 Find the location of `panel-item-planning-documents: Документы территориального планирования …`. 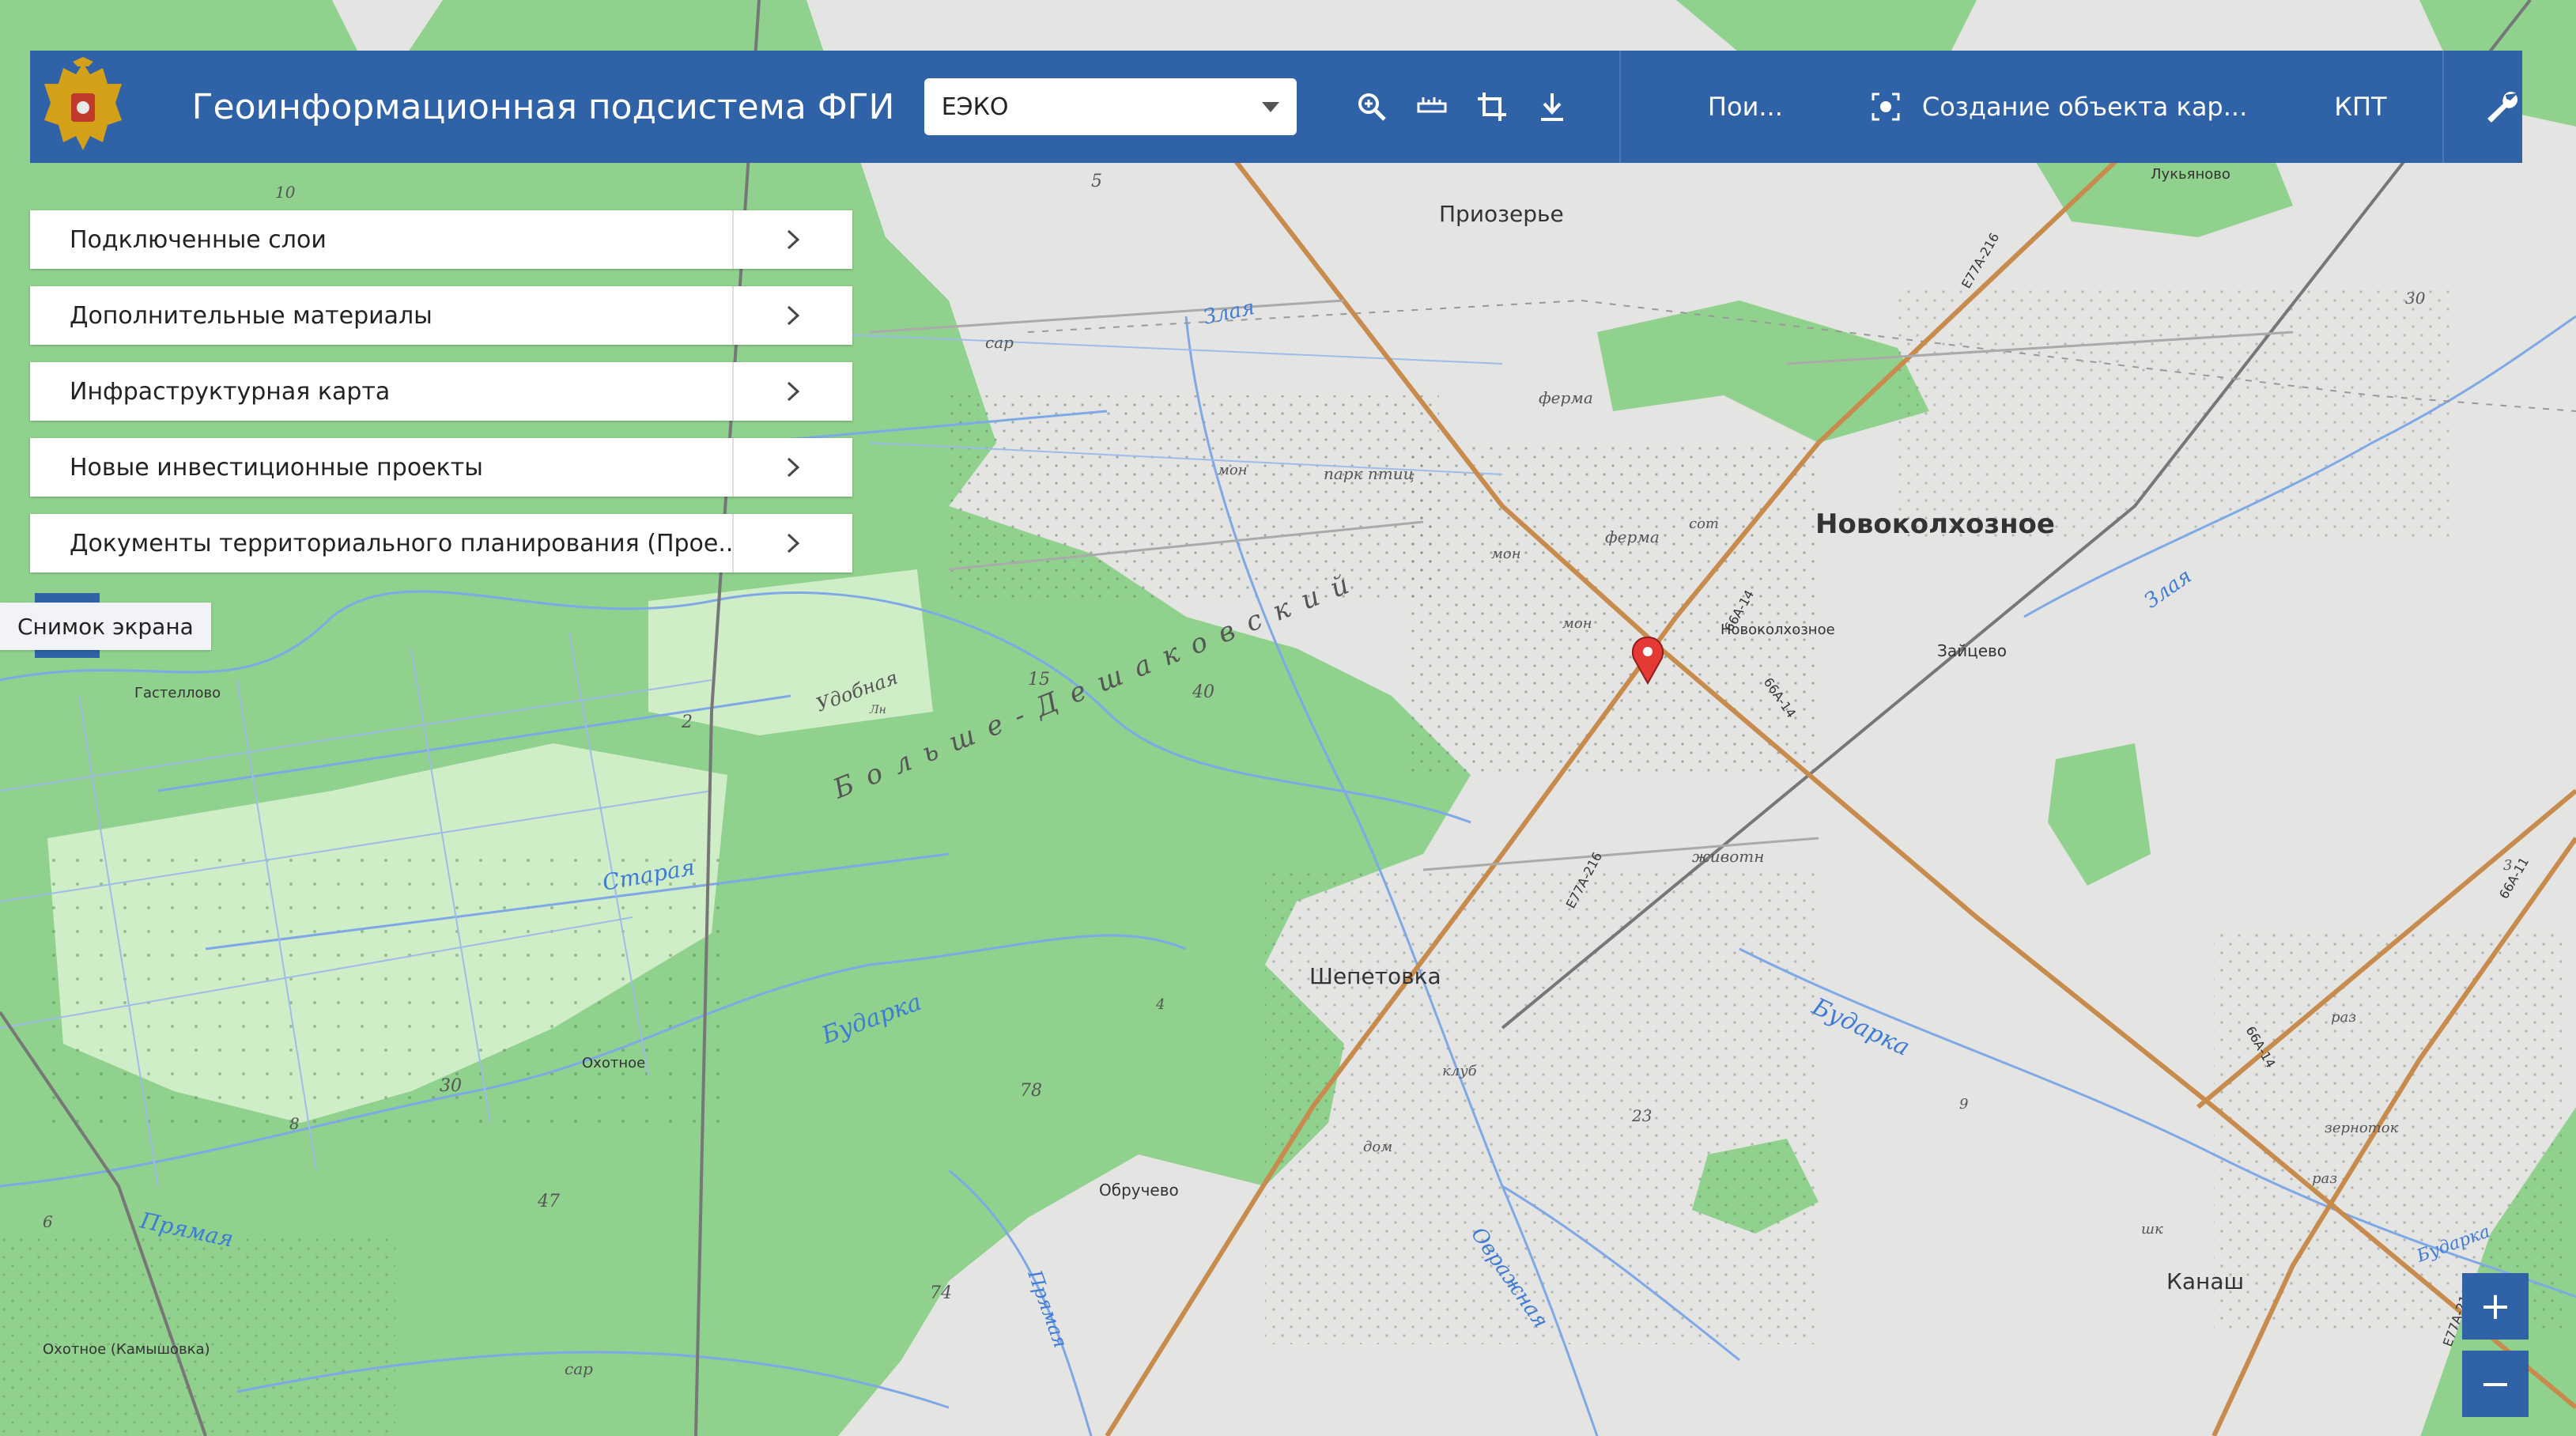

panel-item-planning-documents: Документы территориального планирования … is located at coordinates (441, 543).